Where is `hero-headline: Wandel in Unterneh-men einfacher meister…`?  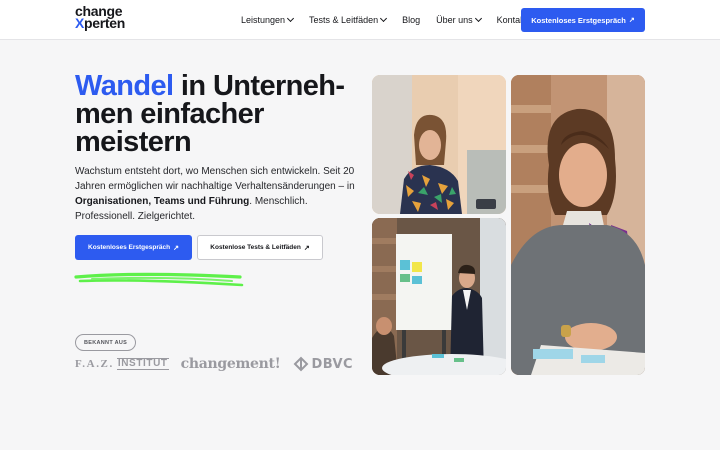
hero-headline: Wandel in Unterneh-men einfacher meister… is located at coordinates (220, 114).